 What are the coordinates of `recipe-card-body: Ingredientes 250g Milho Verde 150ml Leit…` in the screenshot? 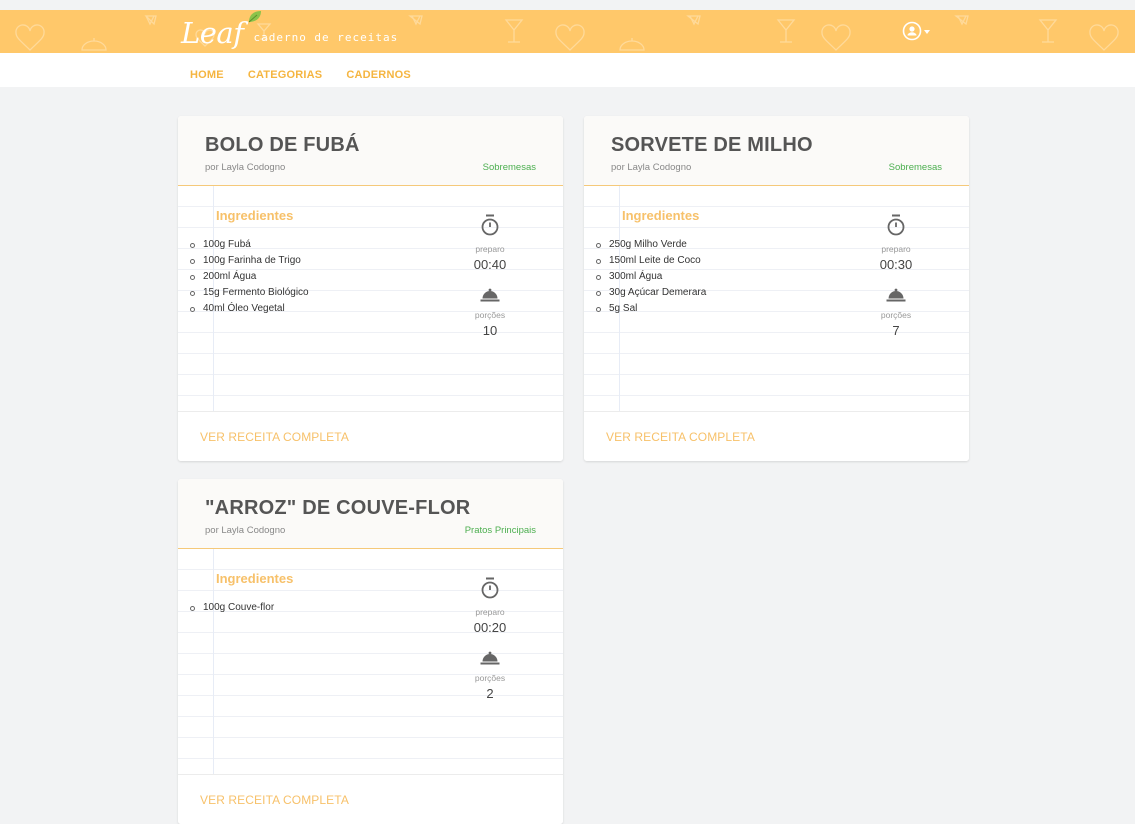 It's located at (776, 298).